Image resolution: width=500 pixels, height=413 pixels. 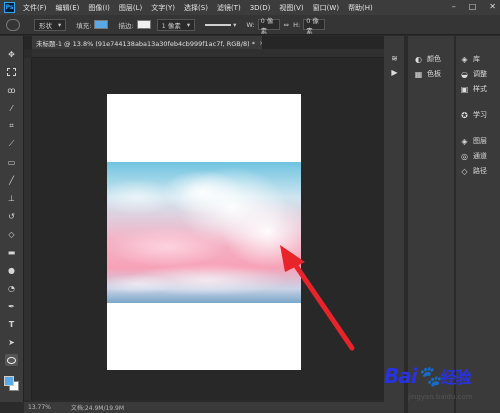 What do you see at coordinates (476, 59) in the screenshot?
I see `panel-library-label: 库` at bounding box center [476, 59].